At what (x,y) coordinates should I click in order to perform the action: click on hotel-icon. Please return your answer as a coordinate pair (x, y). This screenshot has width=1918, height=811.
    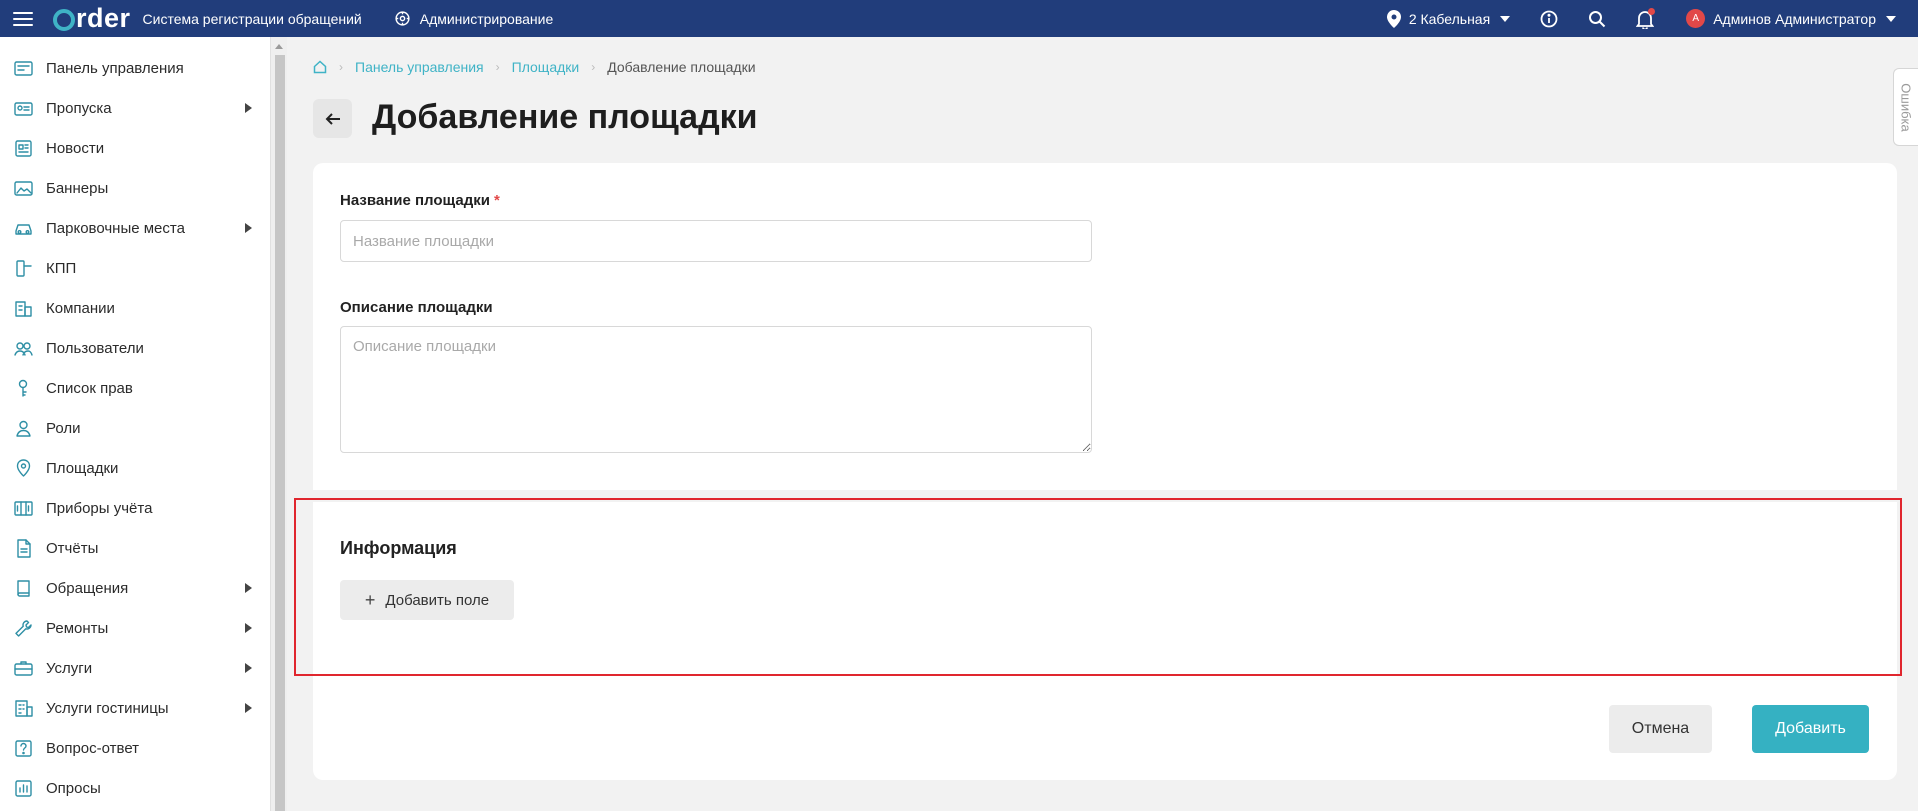
    Looking at the image, I should click on (23, 708).